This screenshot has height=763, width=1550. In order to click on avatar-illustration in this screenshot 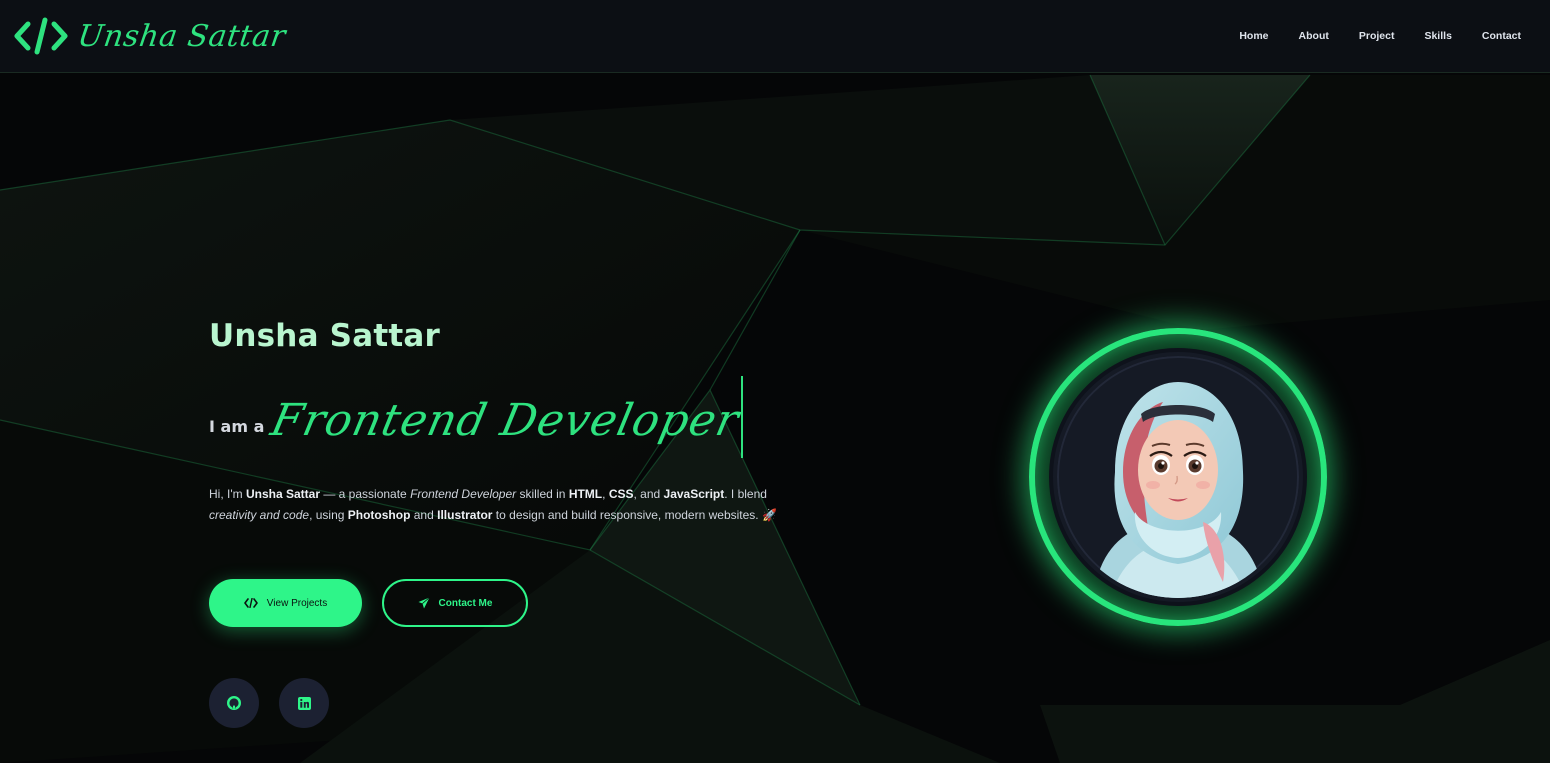, I will do `click(1178, 477)`.